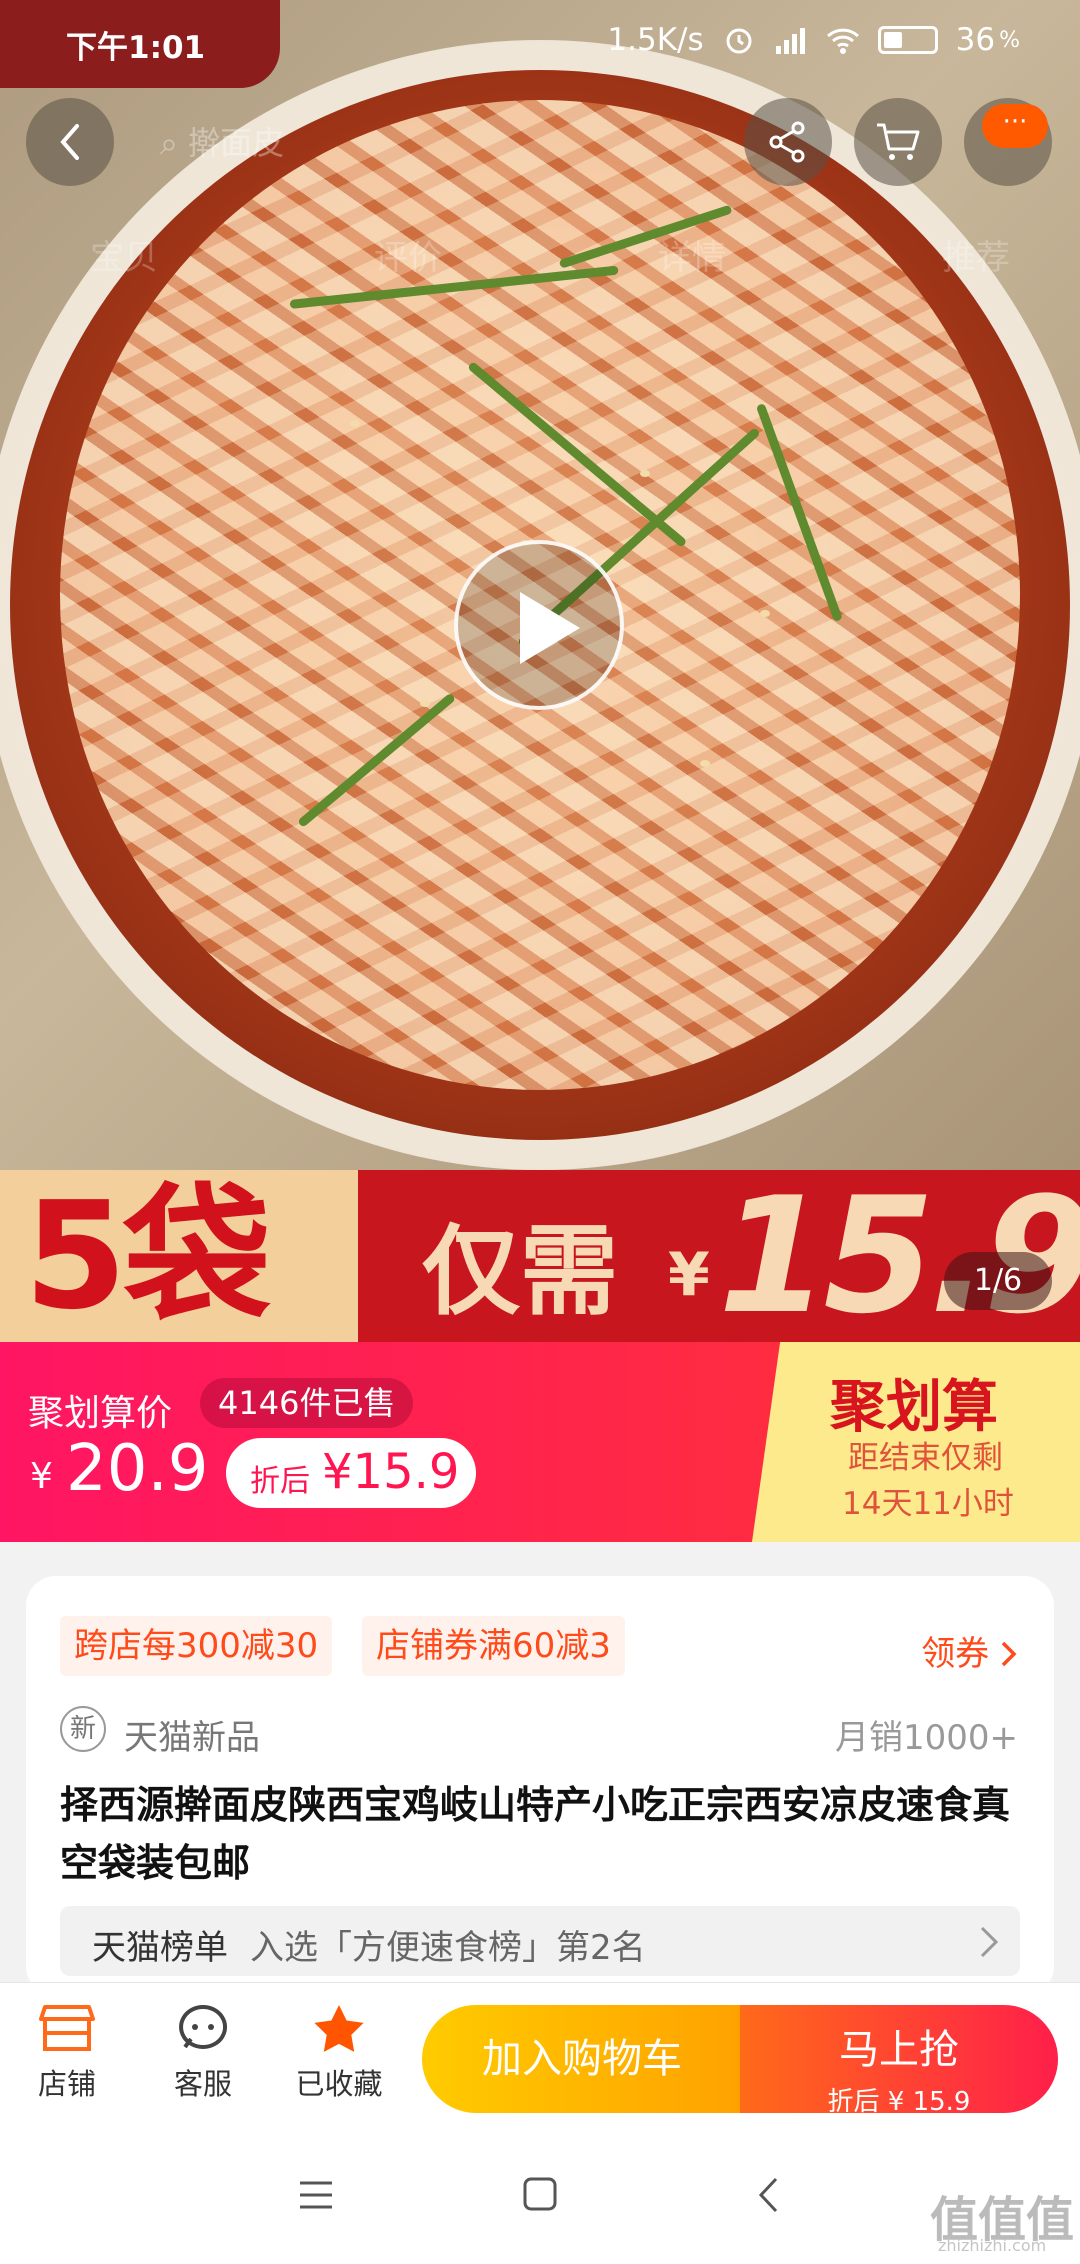 This screenshot has width=1080, height=2264. What do you see at coordinates (136, 48) in the screenshot?
I see `status-time: 下午1:01` at bounding box center [136, 48].